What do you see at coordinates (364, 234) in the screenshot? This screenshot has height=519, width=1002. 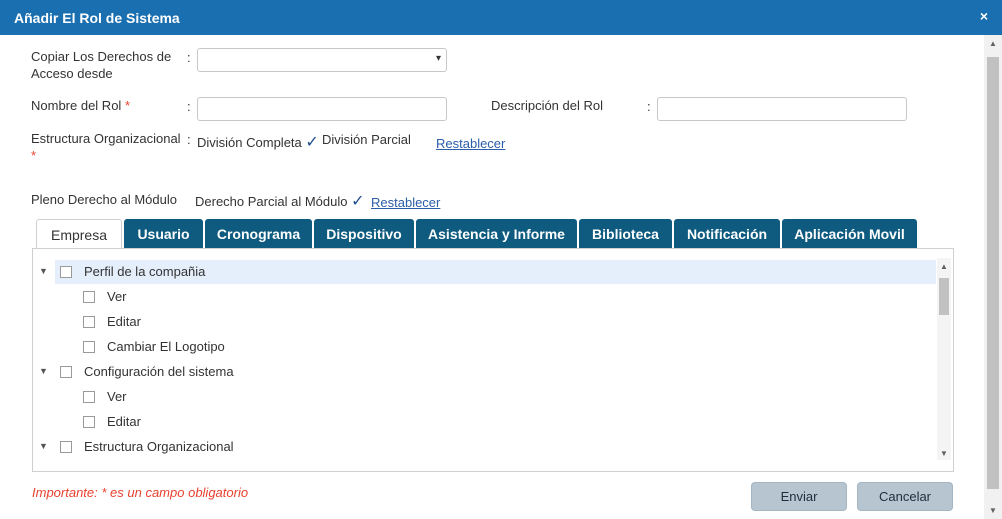 I see `tab-dispositivo: Dispositivo` at bounding box center [364, 234].